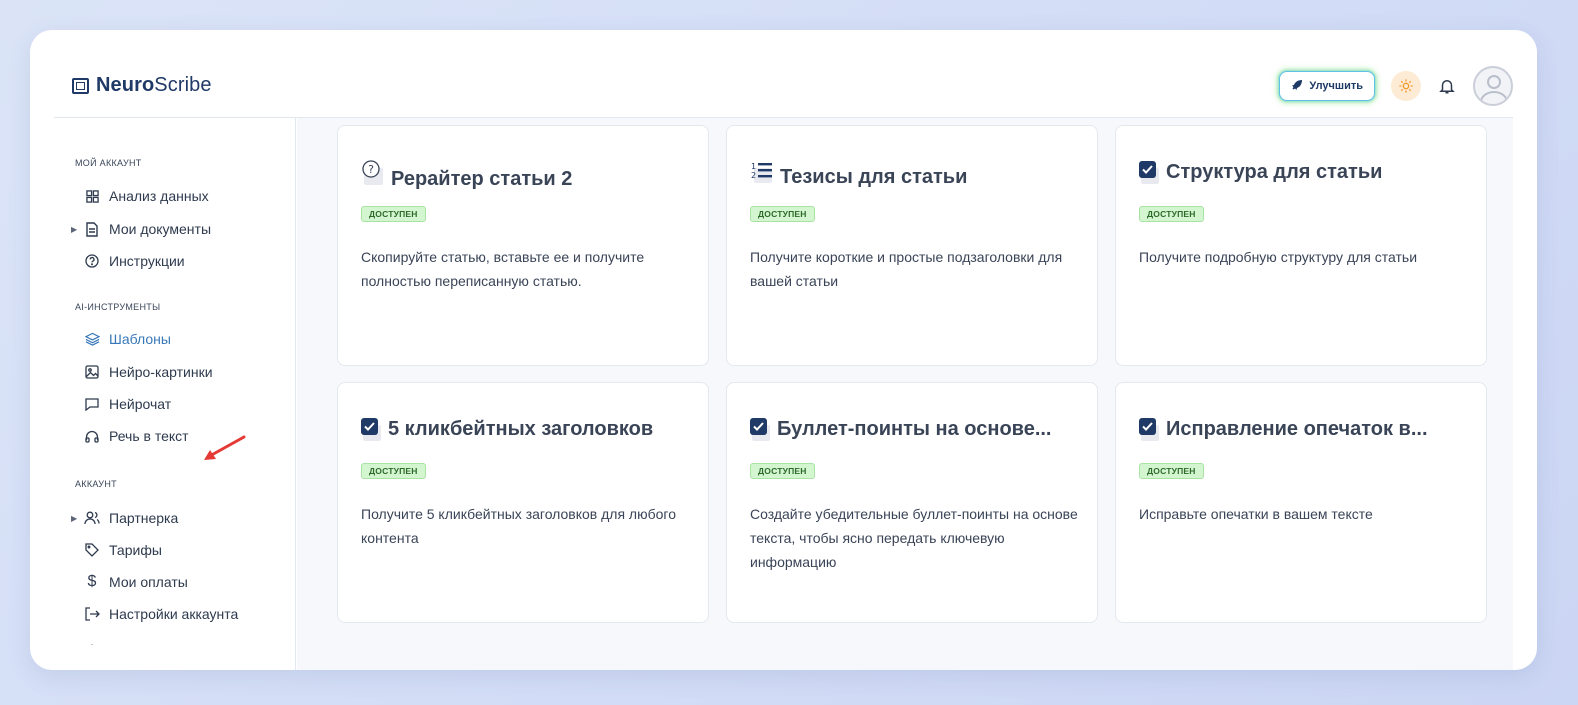  I want to click on sidebar-item-neuro-images: Нейро-картинки, so click(144, 372).